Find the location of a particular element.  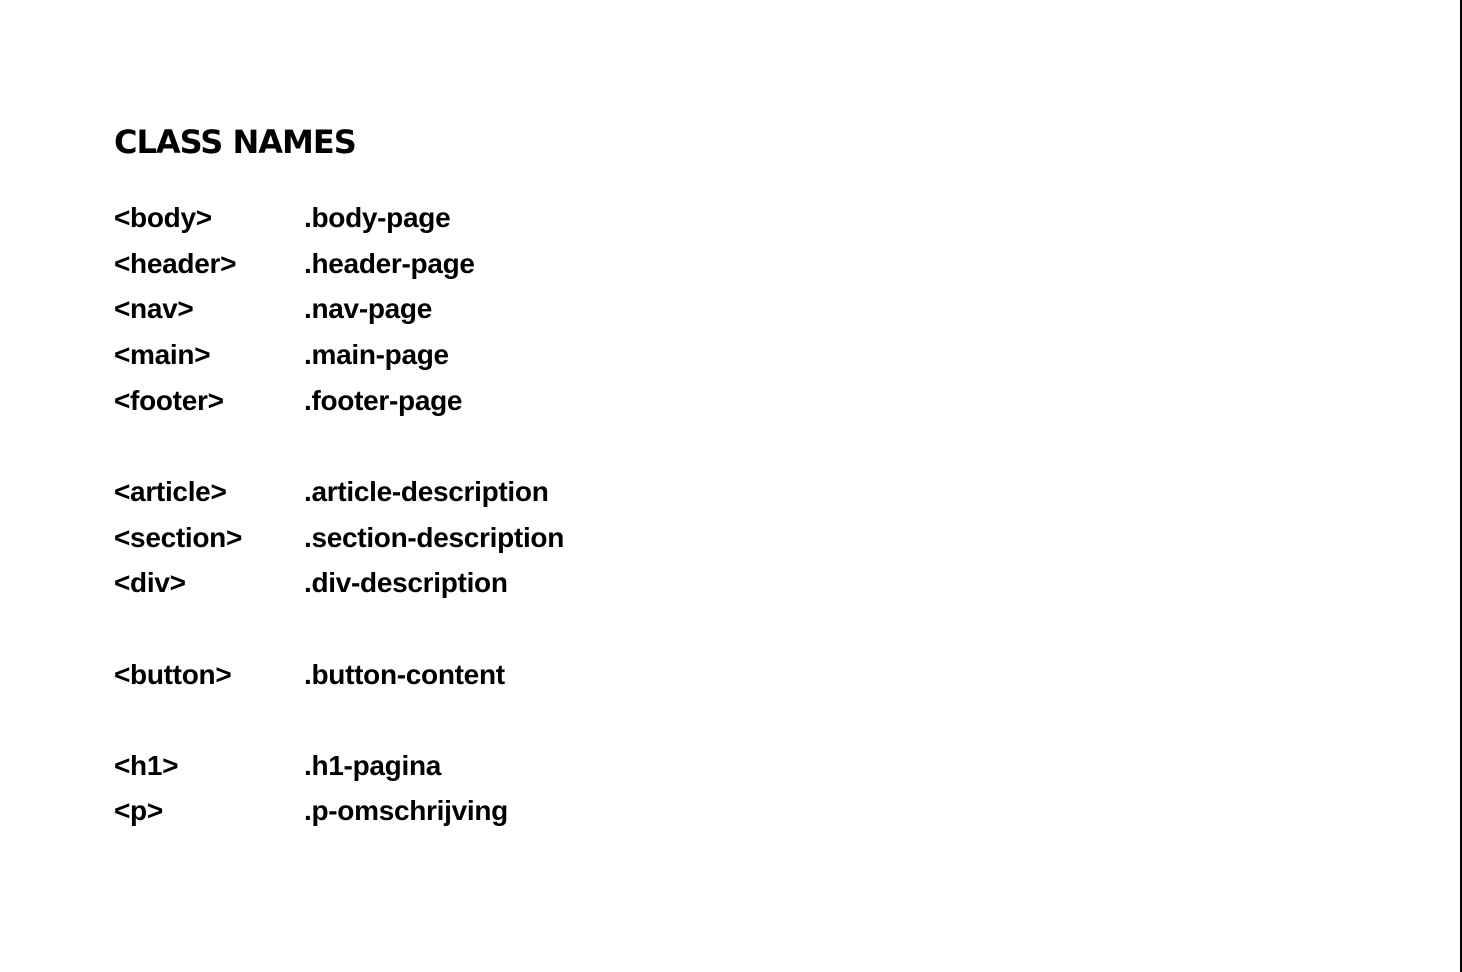

mapping-row: <h1> .h1-pagina is located at coordinates (564, 773).